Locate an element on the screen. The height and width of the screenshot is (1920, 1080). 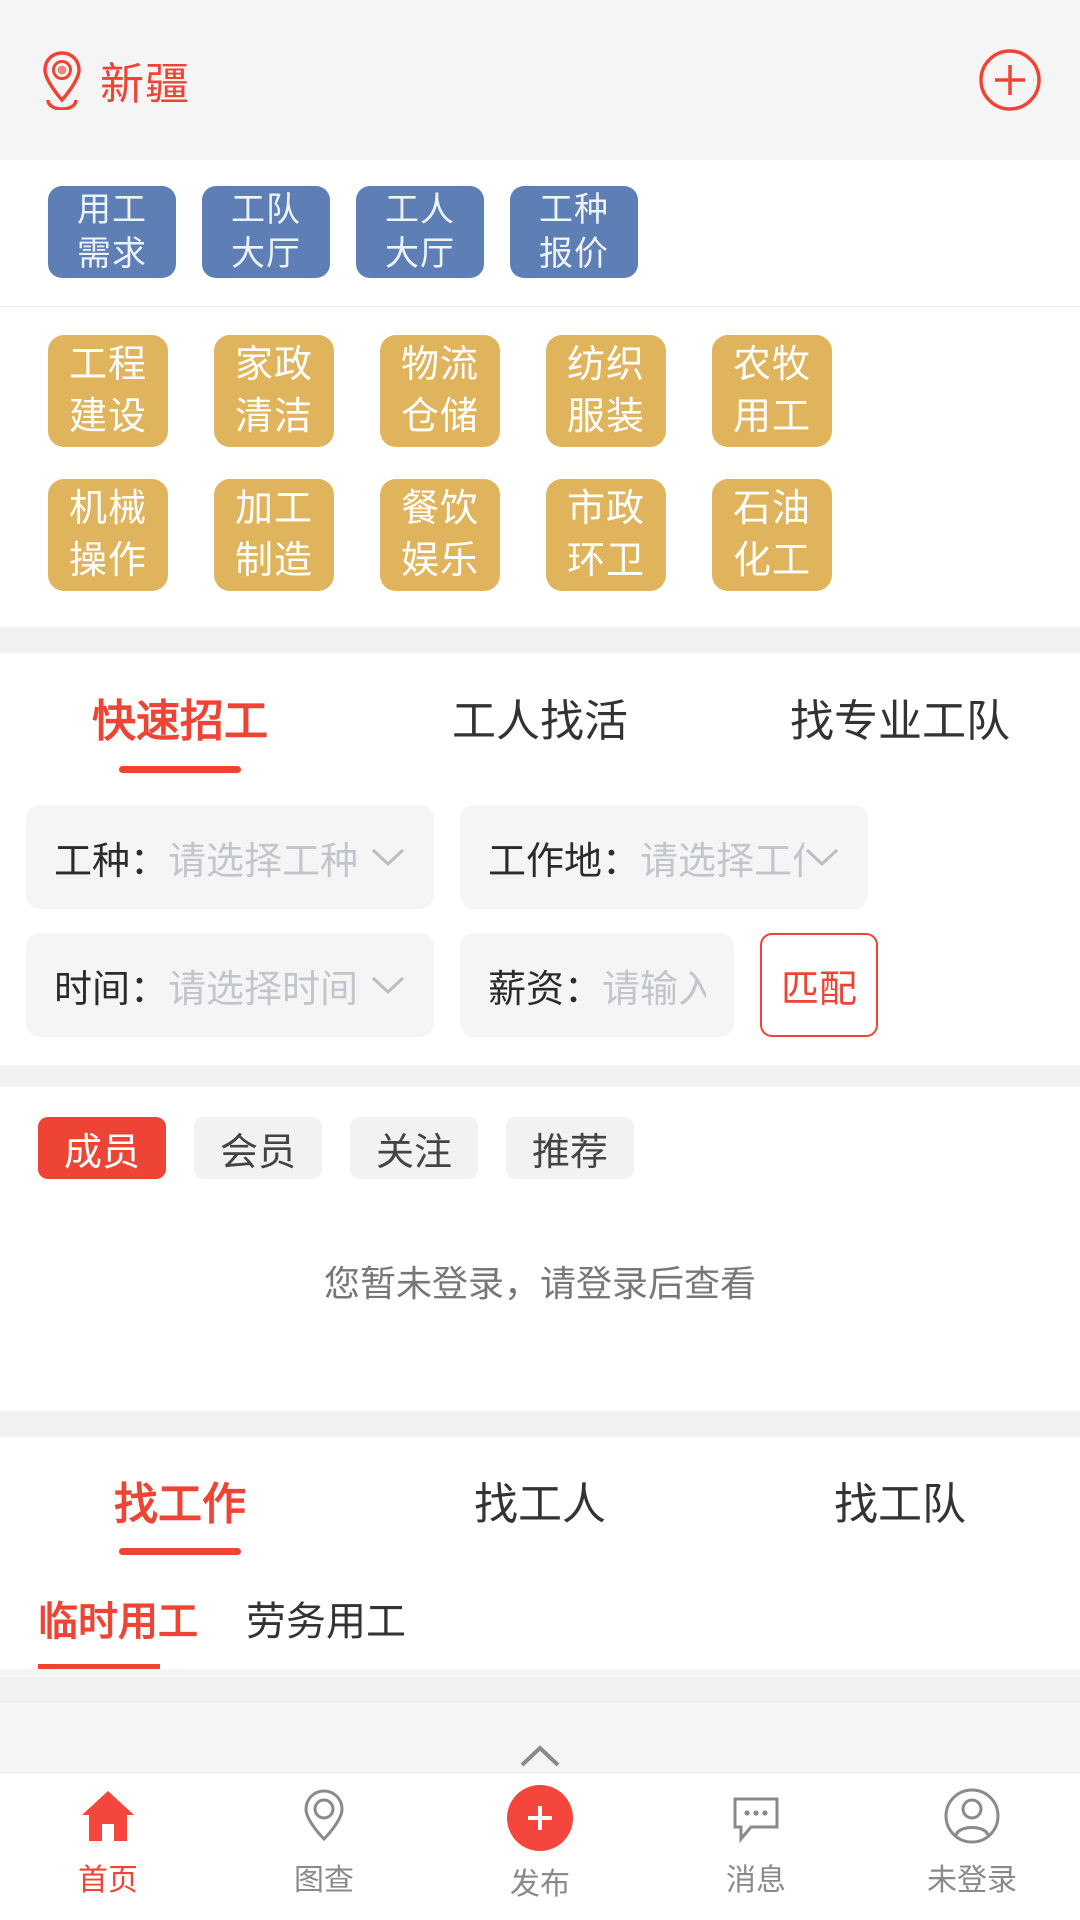
tab-find-pro-team: 找专业工队 is located at coordinates (900, 717).